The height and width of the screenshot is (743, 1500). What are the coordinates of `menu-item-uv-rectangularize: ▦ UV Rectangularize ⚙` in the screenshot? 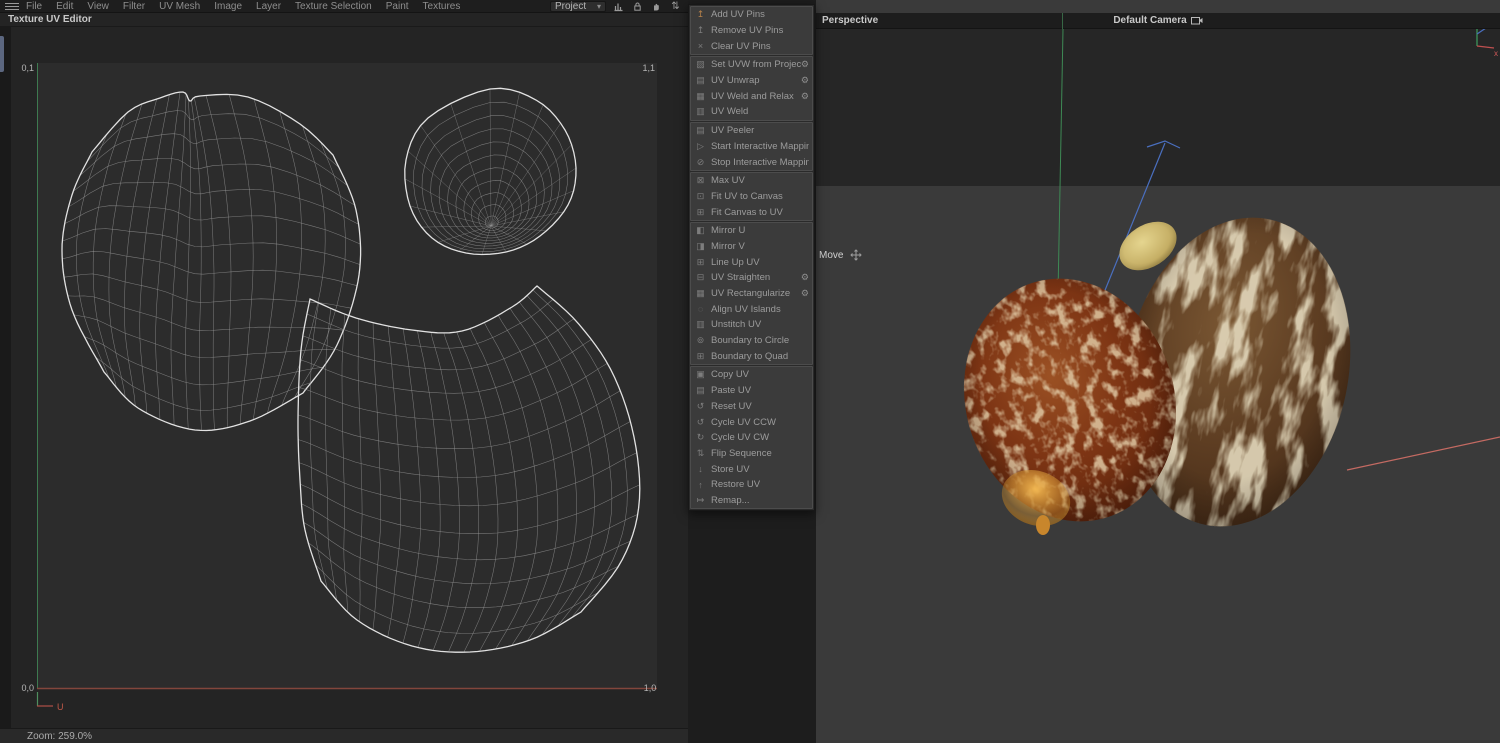 It's located at (751, 294).